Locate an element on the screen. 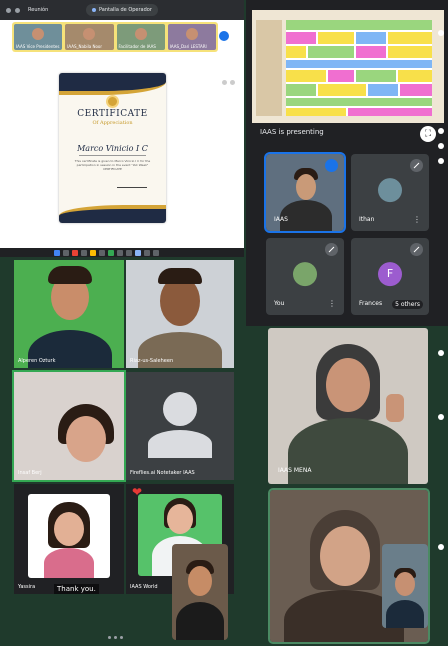 The height and width of the screenshot is (646, 448). window-titlebar: Reunión Pantalla de Operador is located at coordinates (122, 10).